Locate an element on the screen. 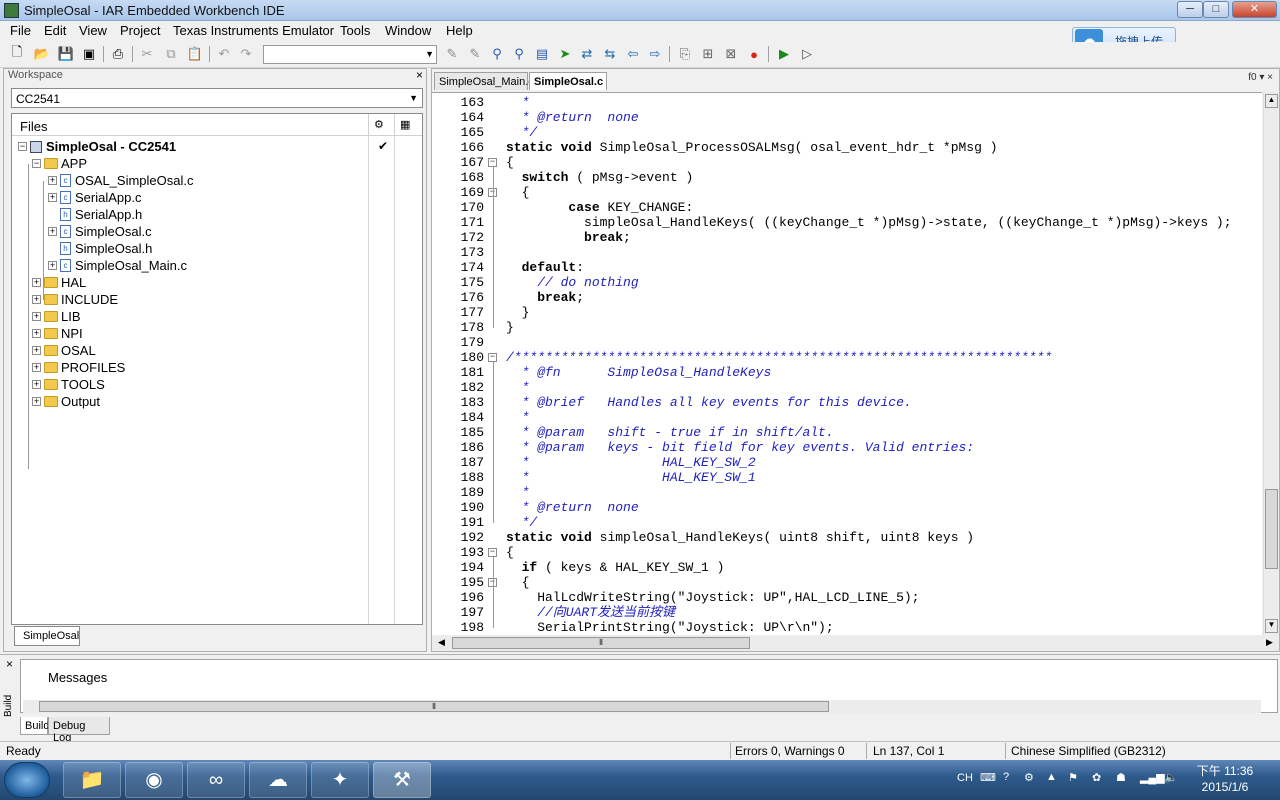 The width and height of the screenshot is (1280, 800). prev-bookmark-icon: ⇆ is located at coordinates (610, 54).